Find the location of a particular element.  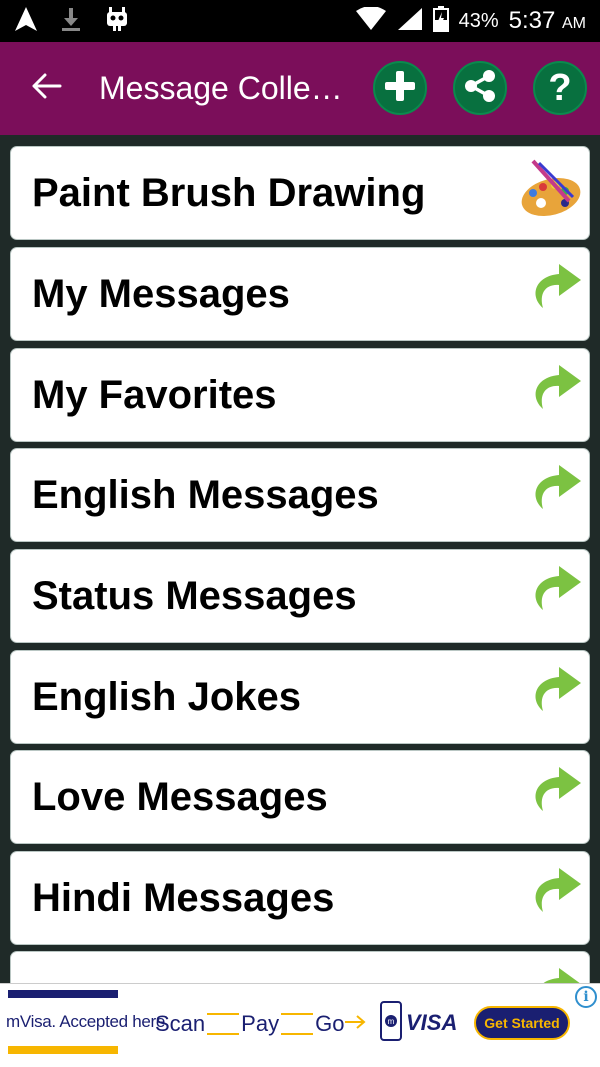

list-item-label: My Favorites is located at coordinates (154, 394).